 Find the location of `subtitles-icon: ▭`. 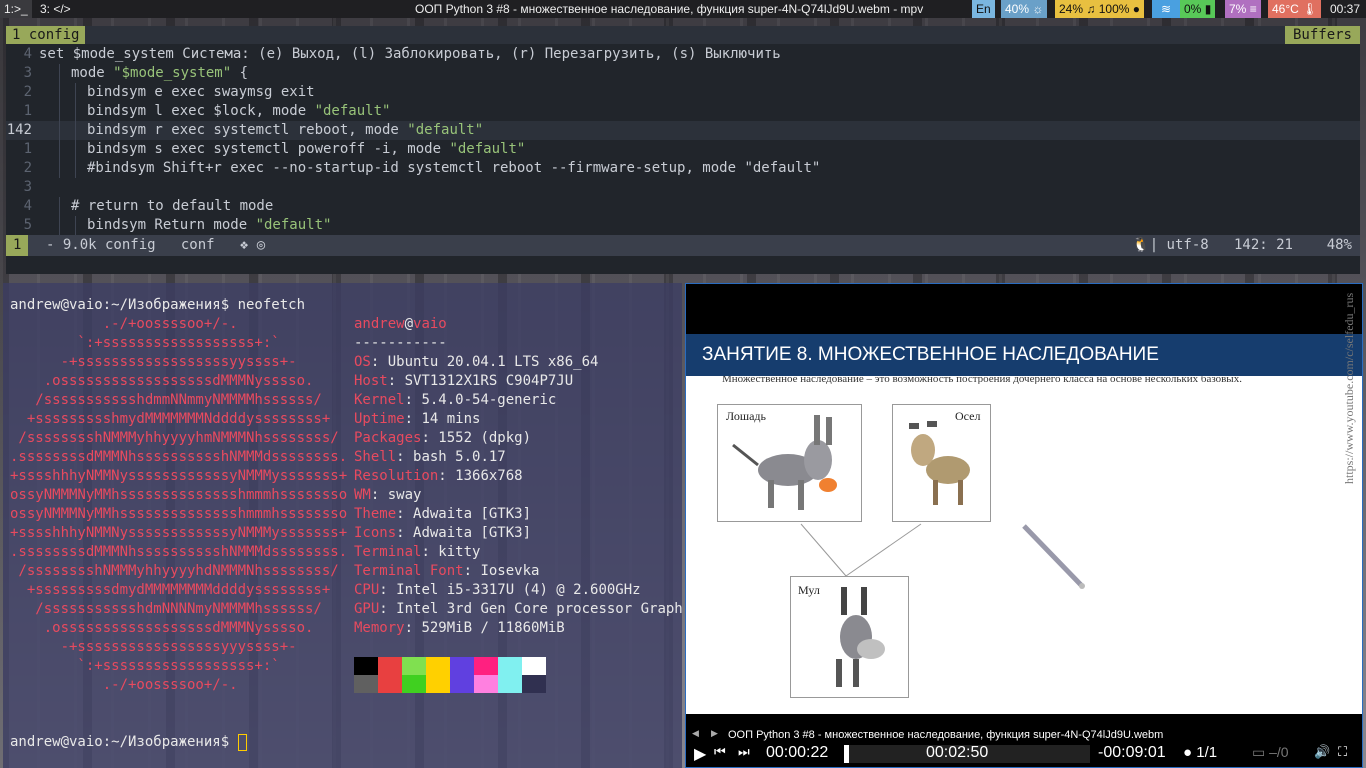

subtitles-icon: ▭ is located at coordinates (1259, 752).